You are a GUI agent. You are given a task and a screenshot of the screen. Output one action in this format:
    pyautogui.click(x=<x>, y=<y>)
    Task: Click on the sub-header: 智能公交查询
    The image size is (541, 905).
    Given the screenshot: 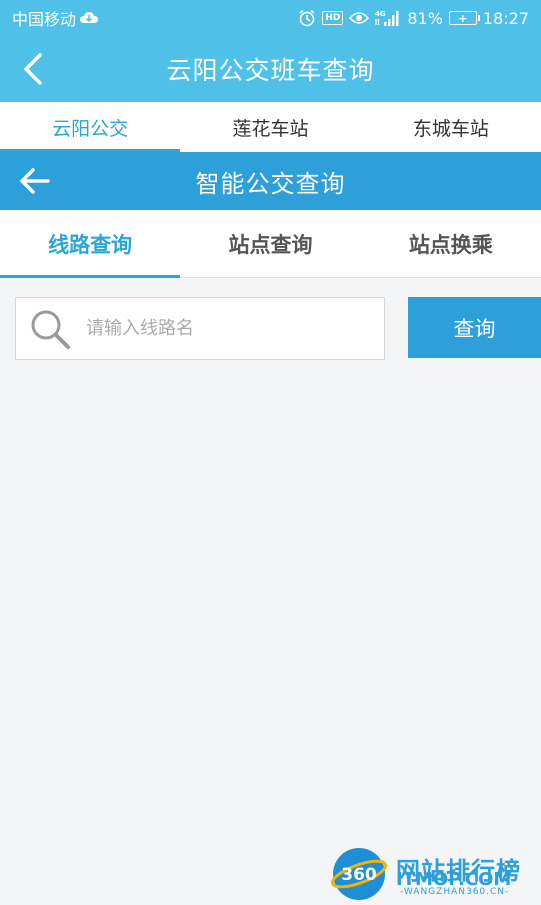 What is the action you would take?
    pyautogui.click(x=270, y=181)
    